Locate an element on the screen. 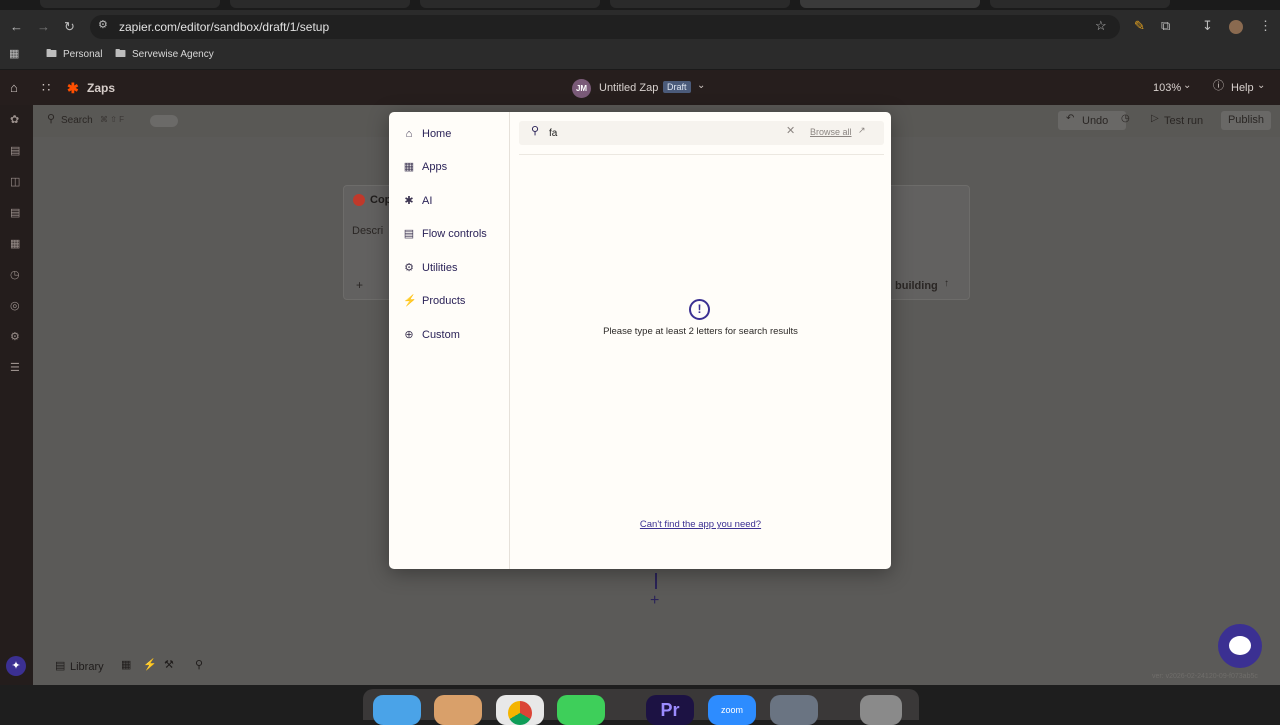 This screenshot has width=1280, height=725. app-switcher-icon: ∷ is located at coordinates (46, 87).